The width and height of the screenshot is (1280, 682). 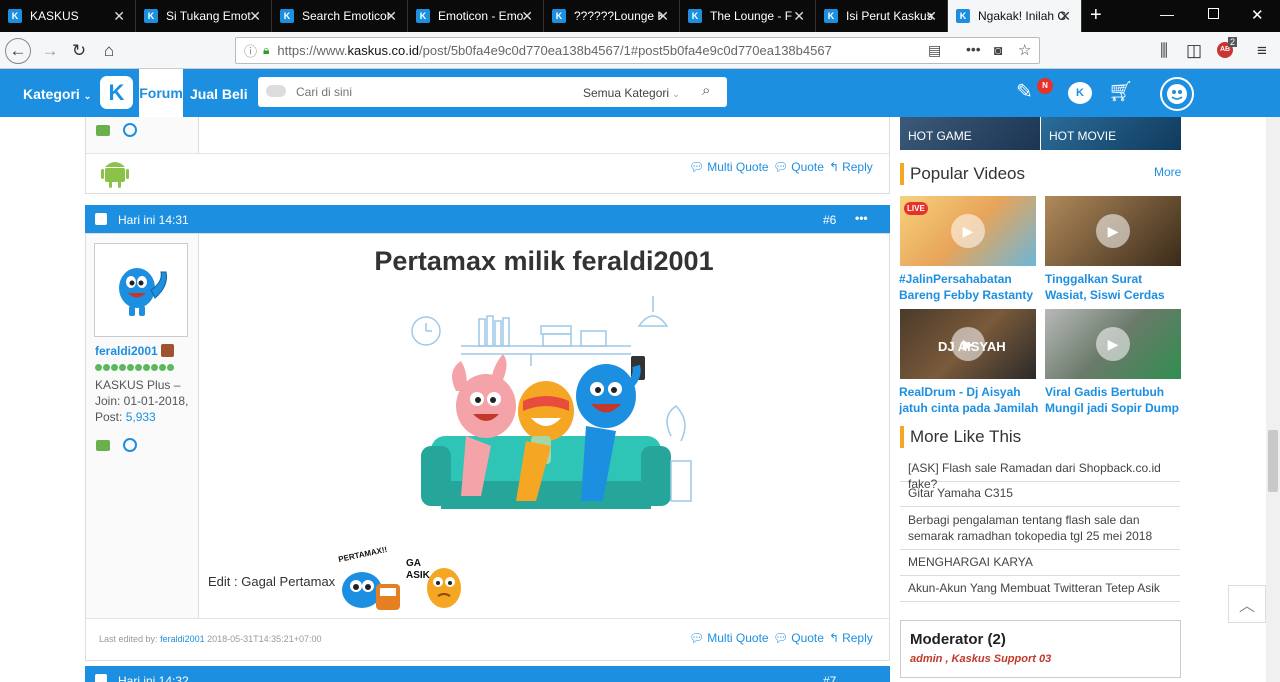 I want to click on browser-tab: K The Lounge - F ✕, so click(x=748, y=16).